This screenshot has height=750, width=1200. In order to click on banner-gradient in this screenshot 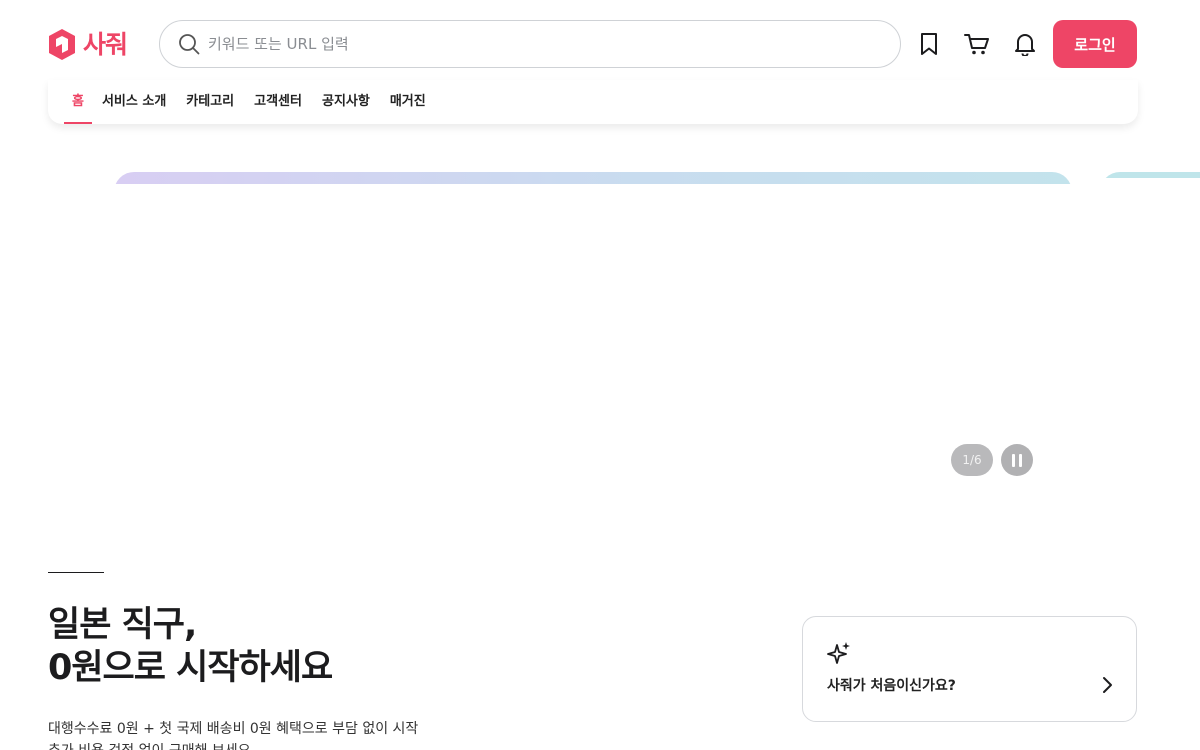, I will do `click(593, 178)`.